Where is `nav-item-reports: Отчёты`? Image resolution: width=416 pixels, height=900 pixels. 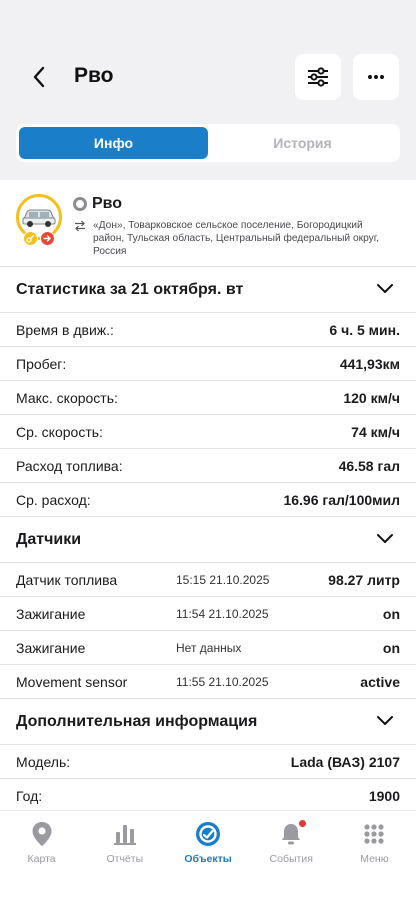
nav-item-reports: Отчёты is located at coordinates (124, 841).